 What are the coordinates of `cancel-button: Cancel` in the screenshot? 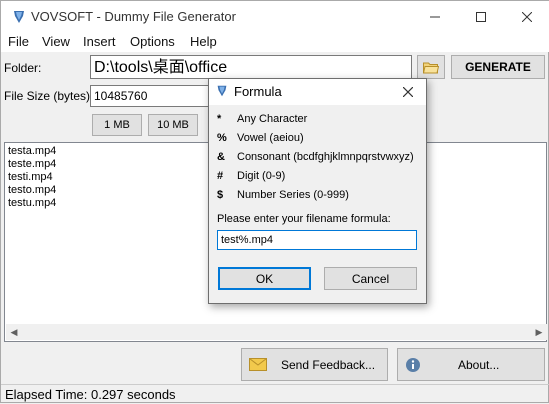 It's located at (370, 278).